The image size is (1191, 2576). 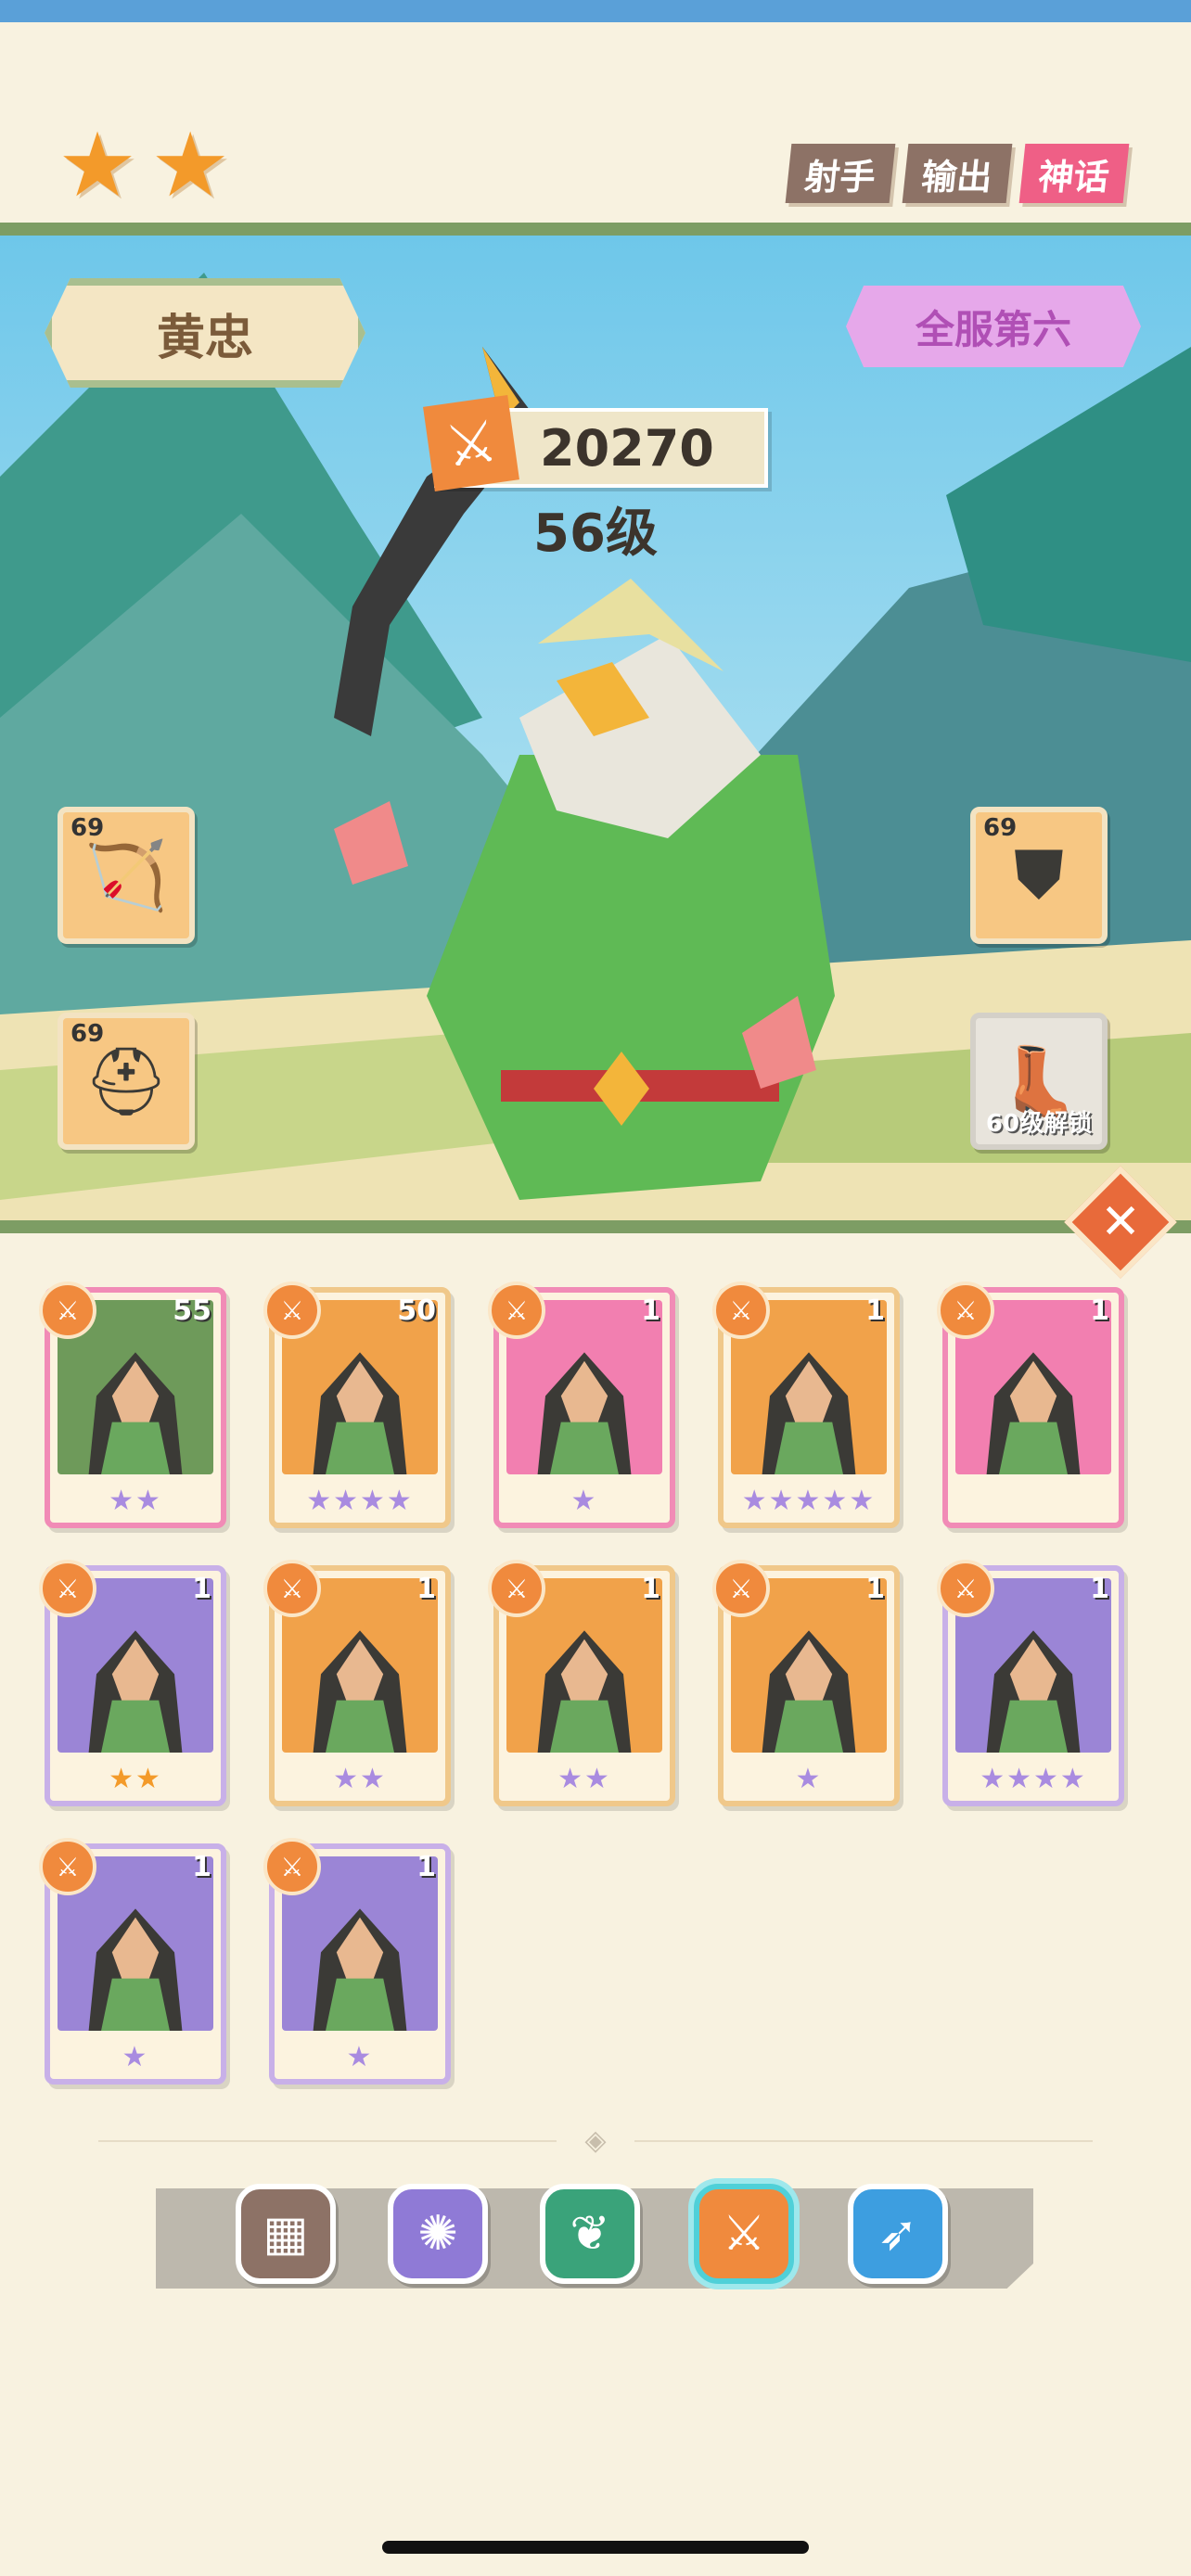 I want to click on equip-slot-armor: 69 ⛊, so click(x=1039, y=876).